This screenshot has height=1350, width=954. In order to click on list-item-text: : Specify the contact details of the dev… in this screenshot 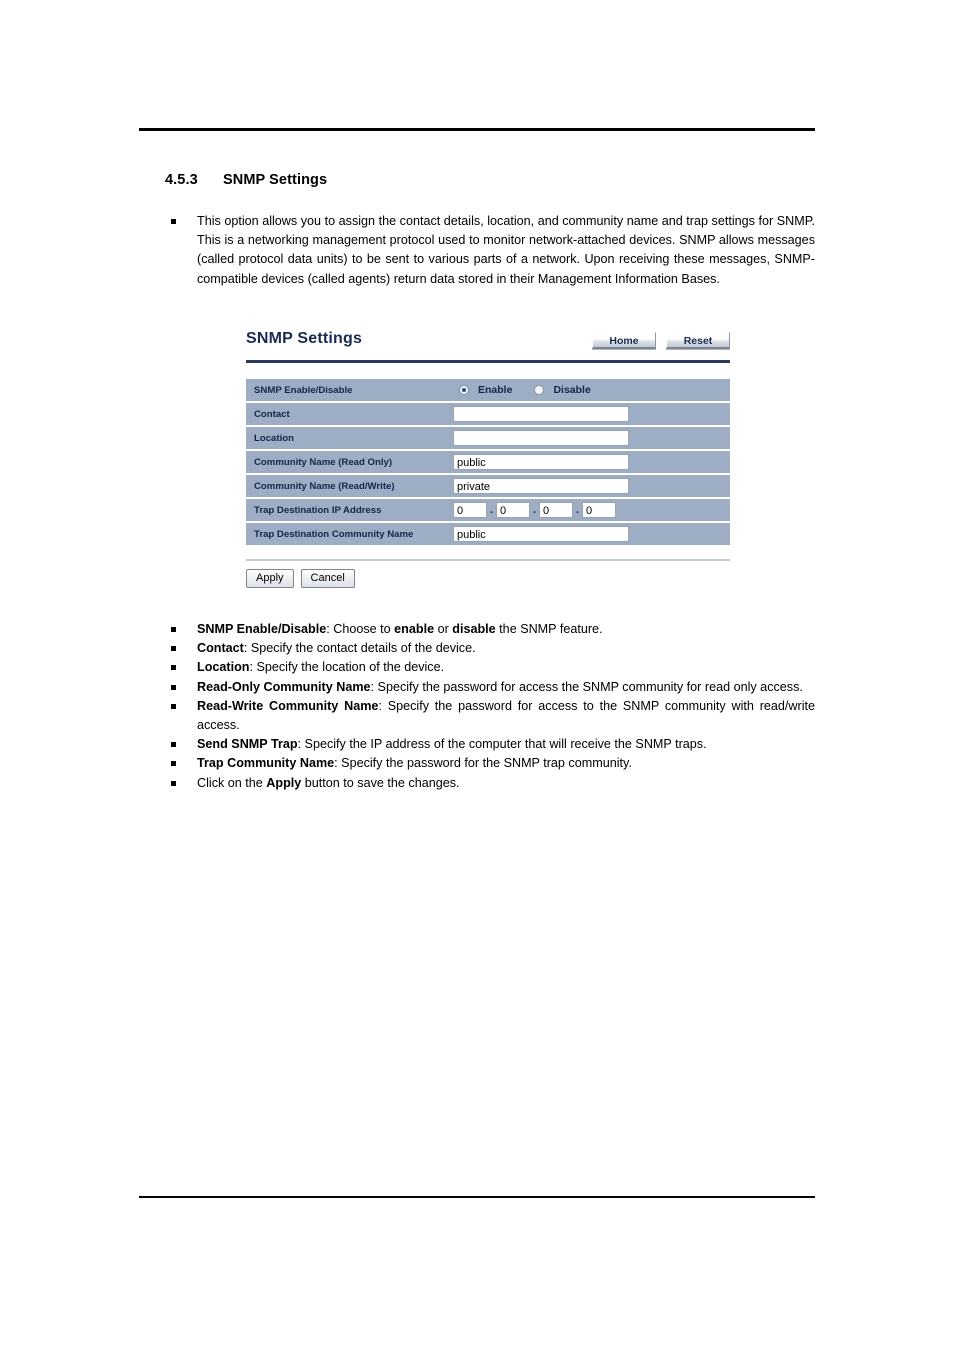, I will do `click(359, 648)`.